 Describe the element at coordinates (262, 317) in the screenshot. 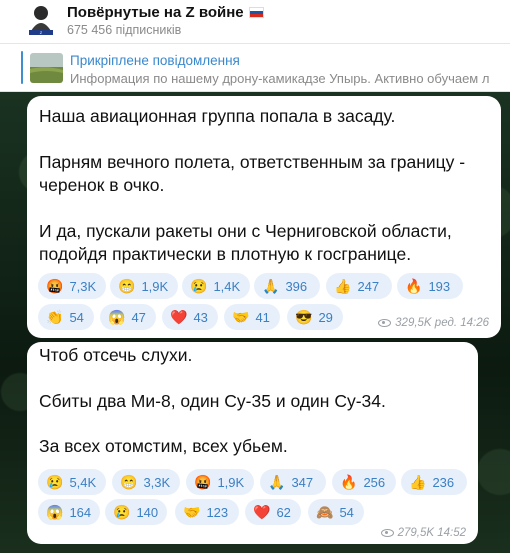

I see `reaction-count: 41` at that location.